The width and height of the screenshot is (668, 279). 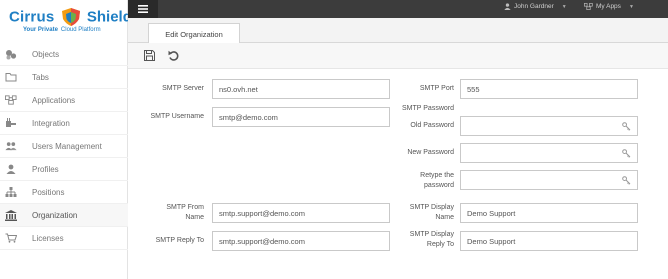 What do you see at coordinates (64, 54) in the screenshot?
I see `sidebar-item-objects: Objects` at bounding box center [64, 54].